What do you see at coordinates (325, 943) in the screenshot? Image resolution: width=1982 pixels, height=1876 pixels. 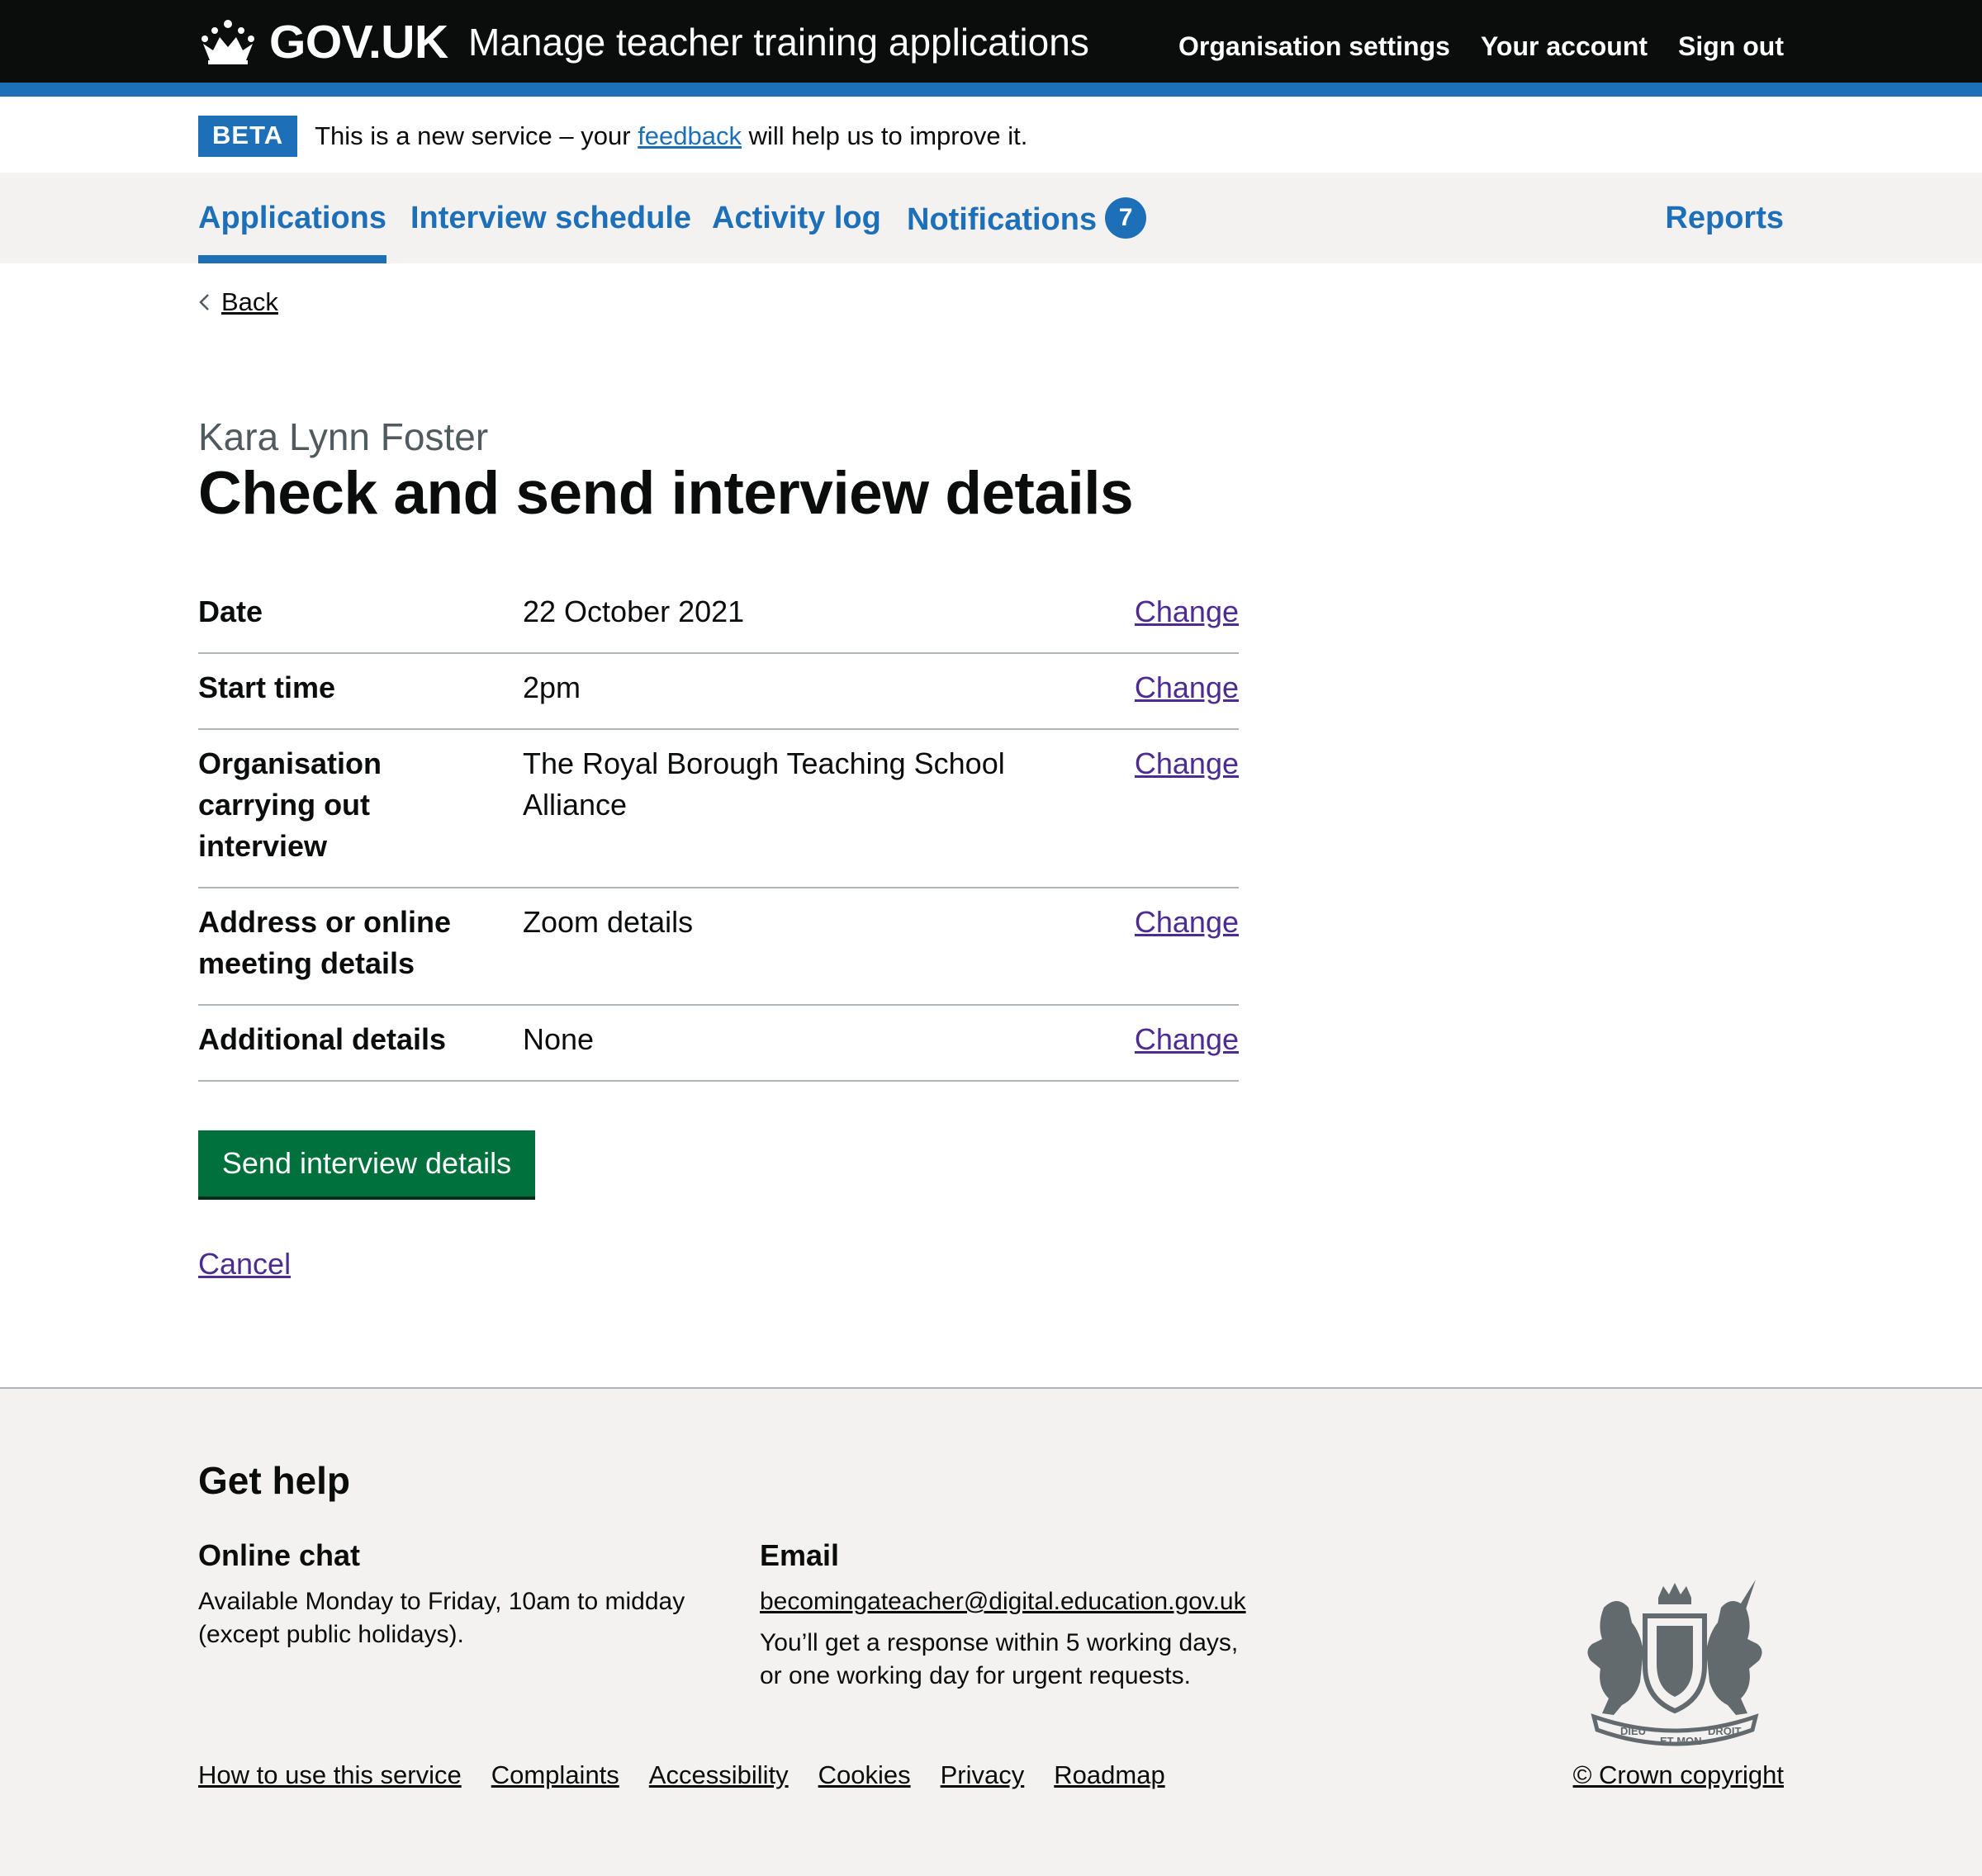 I see `summary-key: Address or online meeting details` at bounding box center [325, 943].